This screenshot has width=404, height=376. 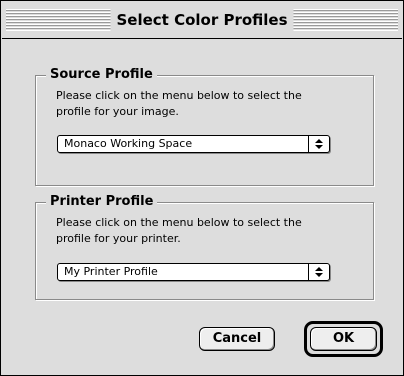 What do you see at coordinates (237, 339) in the screenshot?
I see `cancel-button: Cancel` at bounding box center [237, 339].